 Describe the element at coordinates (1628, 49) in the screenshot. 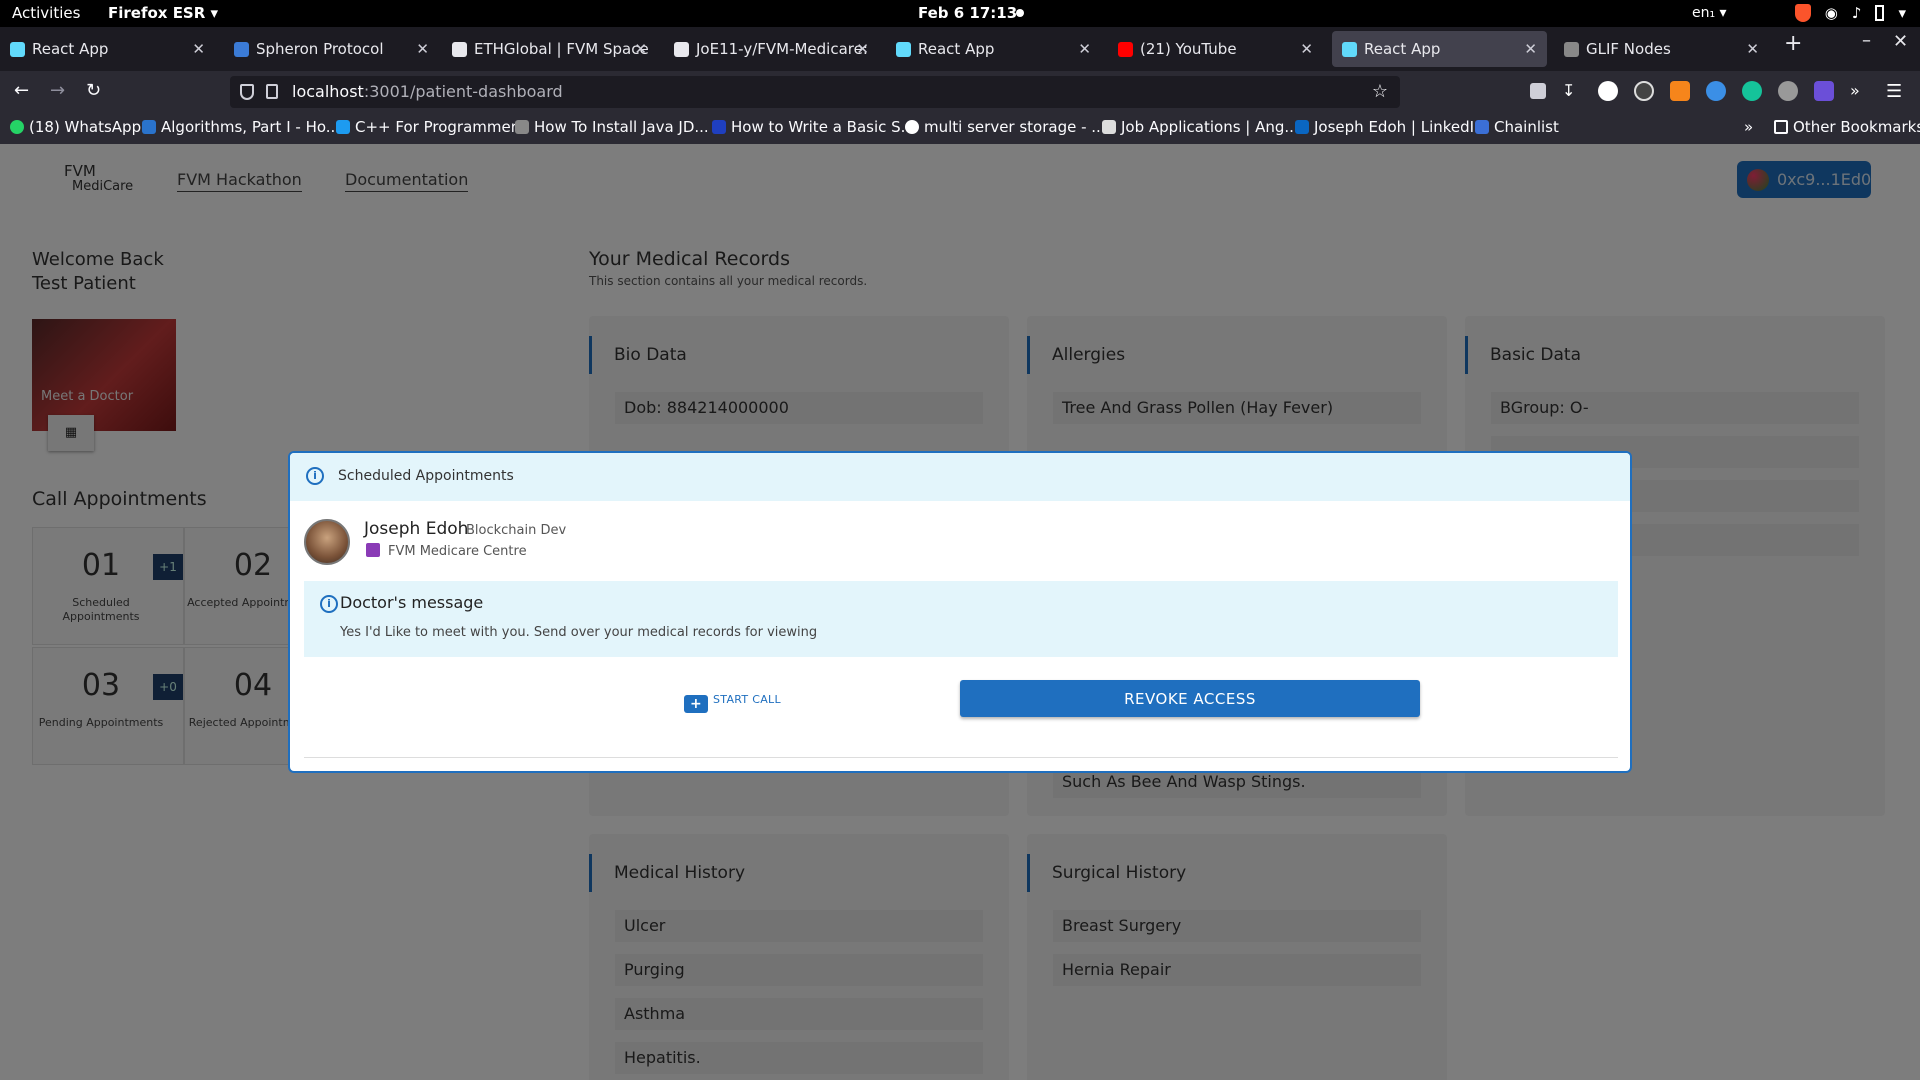

I see `tab-label: GLIF Nodes` at that location.